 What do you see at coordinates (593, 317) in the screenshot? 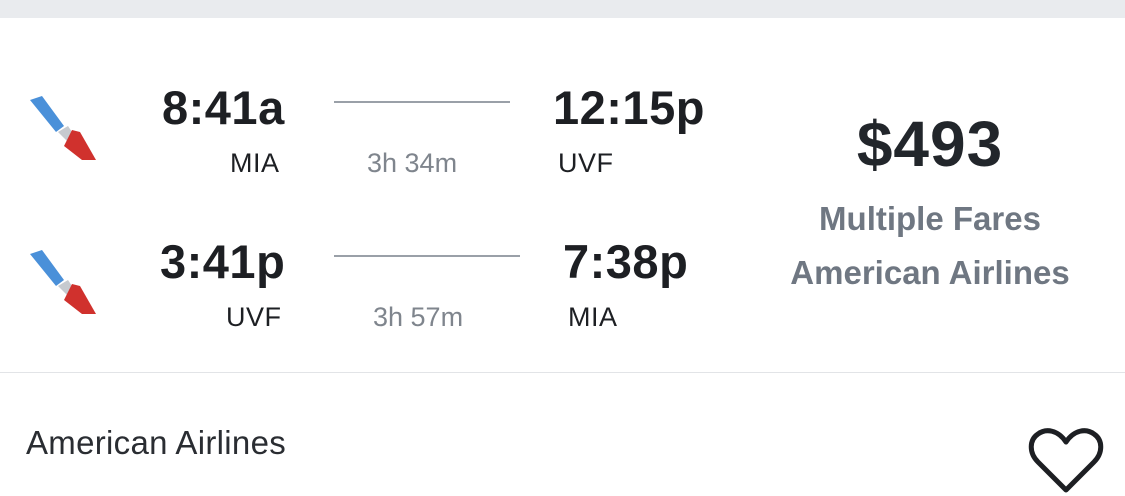
I see `arrive-airport-code: MIA` at bounding box center [593, 317].